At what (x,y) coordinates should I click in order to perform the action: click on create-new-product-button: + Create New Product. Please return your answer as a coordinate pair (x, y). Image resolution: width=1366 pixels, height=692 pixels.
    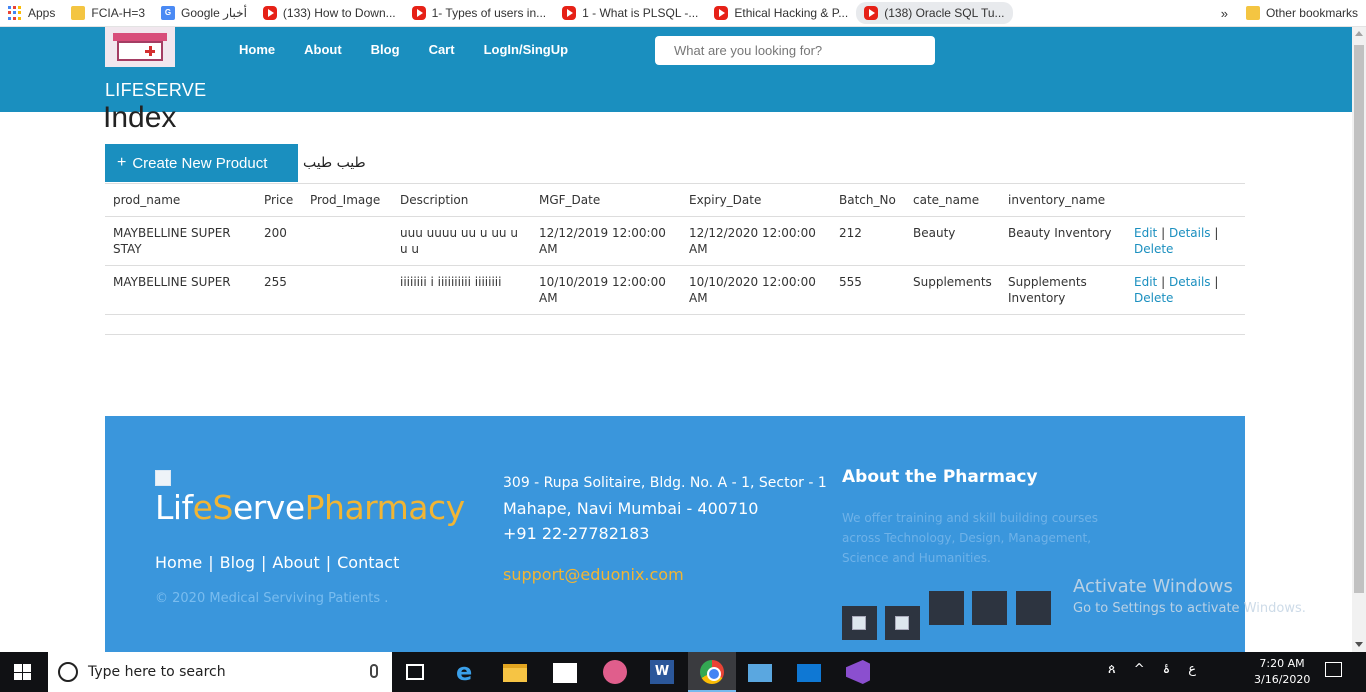
    Looking at the image, I should click on (201, 163).